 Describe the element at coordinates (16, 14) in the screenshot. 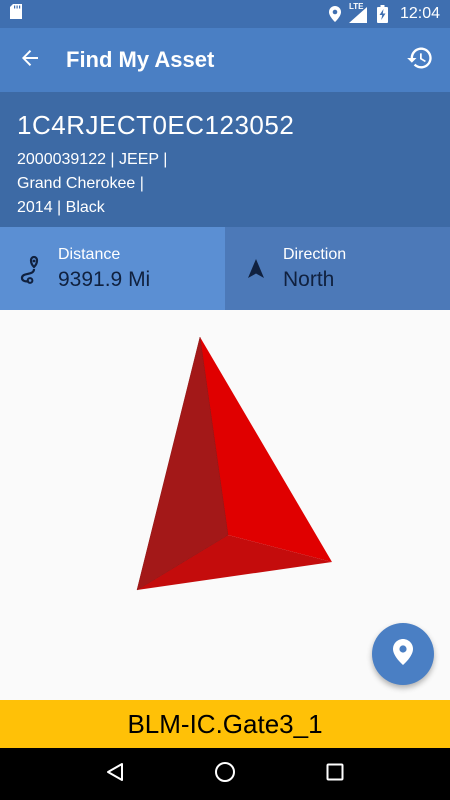

I see `sd-card-icon` at that location.